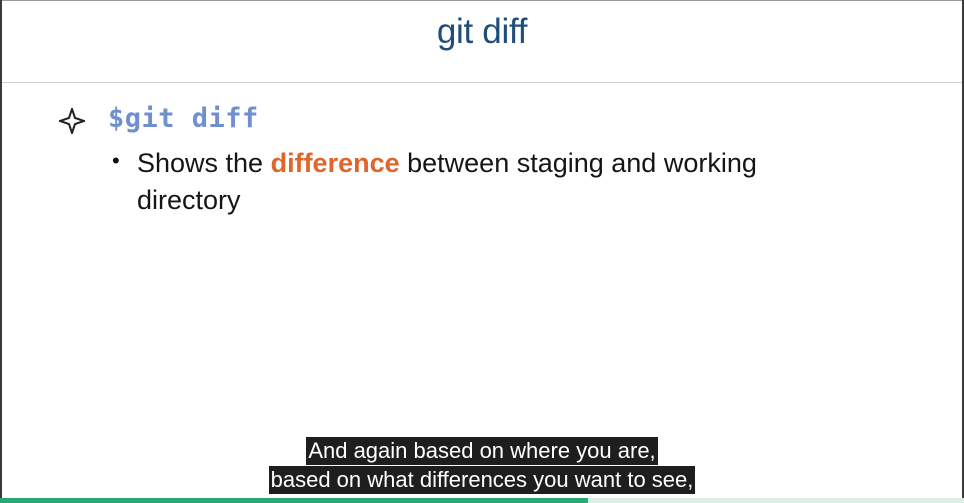  Describe the element at coordinates (482, 451) in the screenshot. I see `caption-line: And again based on where you are,` at that location.